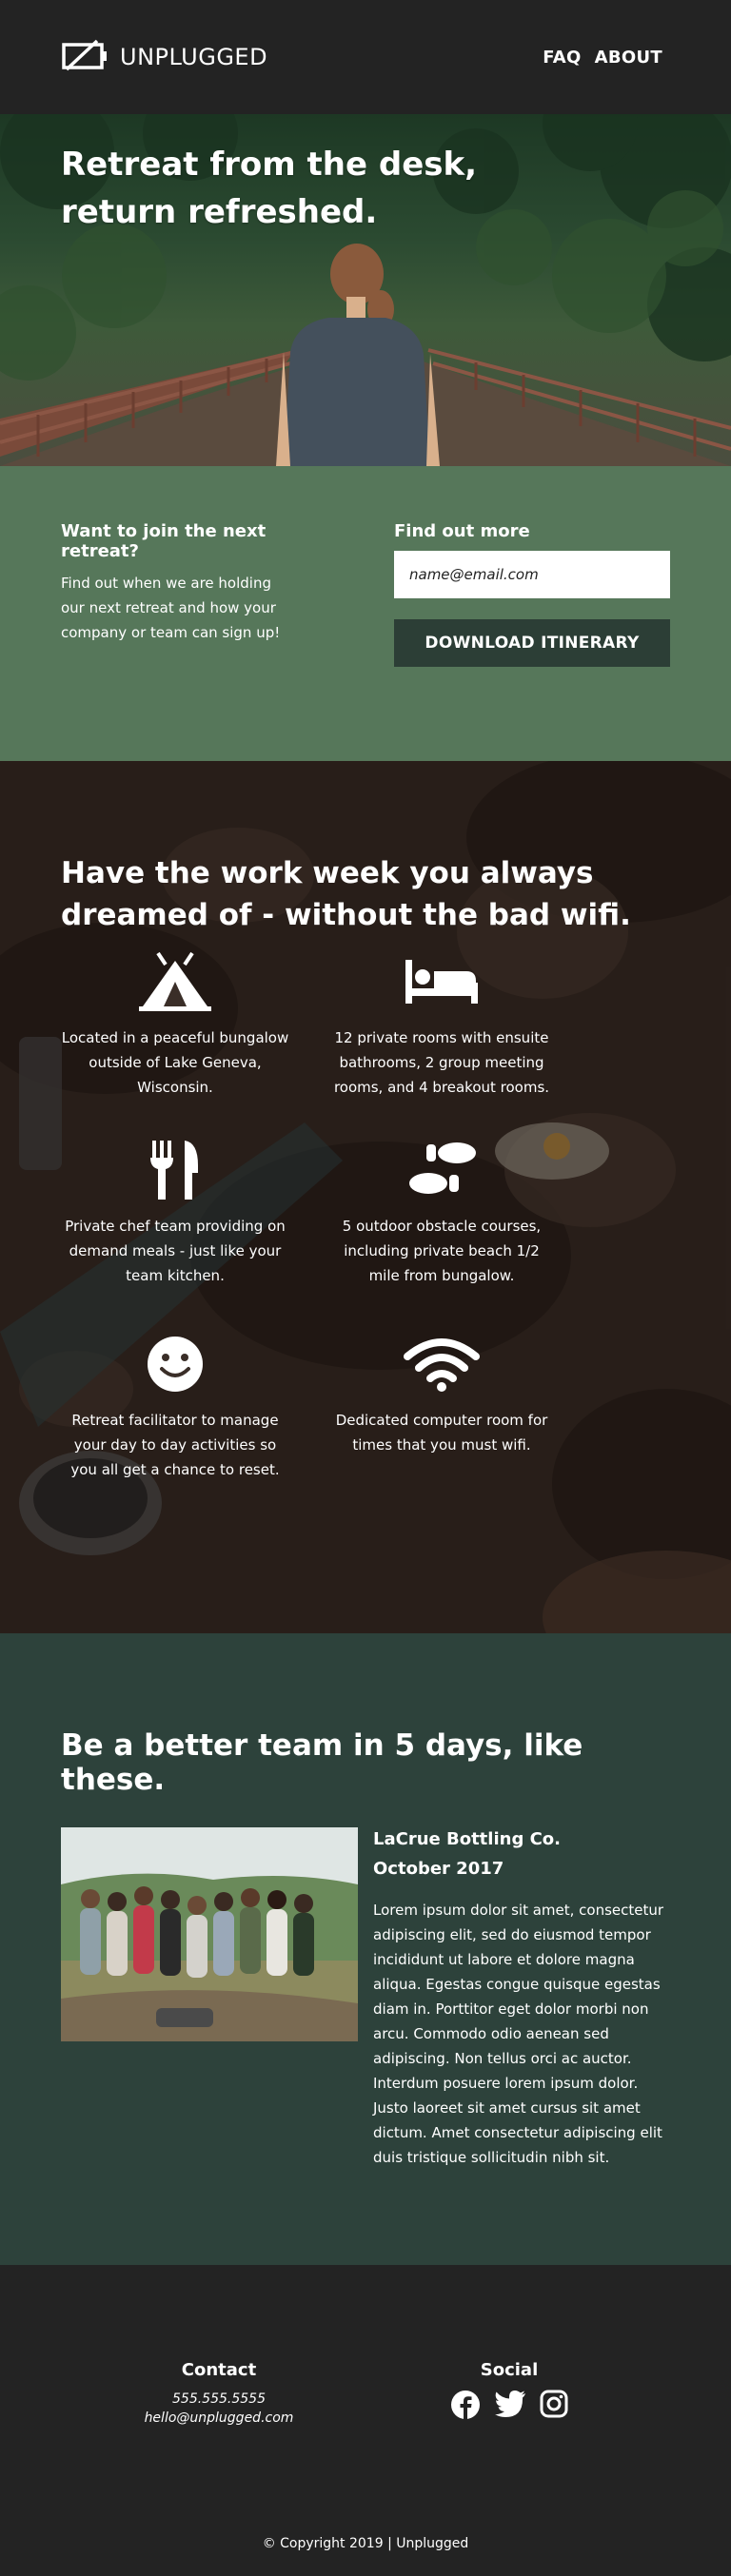  I want to click on main-nav: FAQ ABOUT, so click(602, 58).